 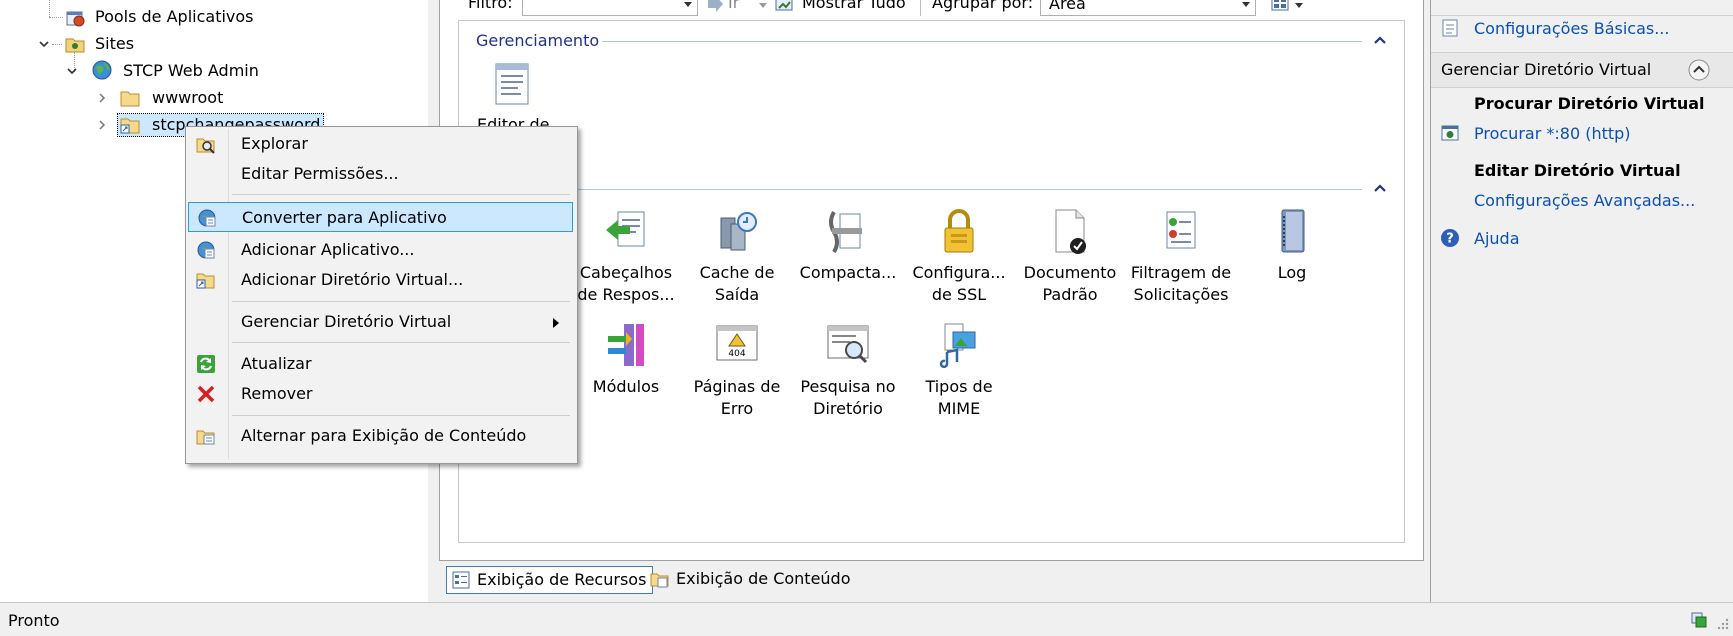 I want to click on features-view-icon, so click(x=461, y=580).